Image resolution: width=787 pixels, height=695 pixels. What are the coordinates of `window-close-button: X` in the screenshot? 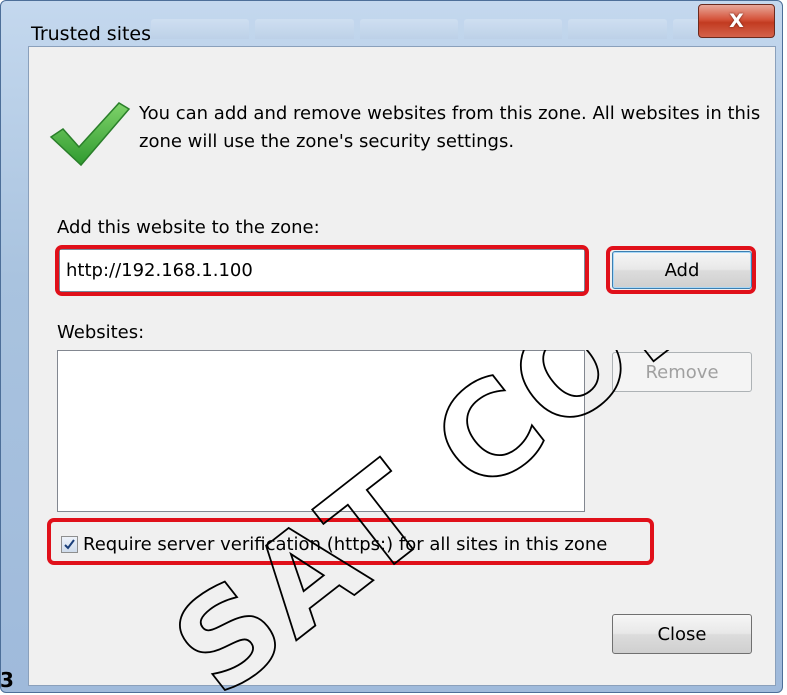 It's located at (736, 21).